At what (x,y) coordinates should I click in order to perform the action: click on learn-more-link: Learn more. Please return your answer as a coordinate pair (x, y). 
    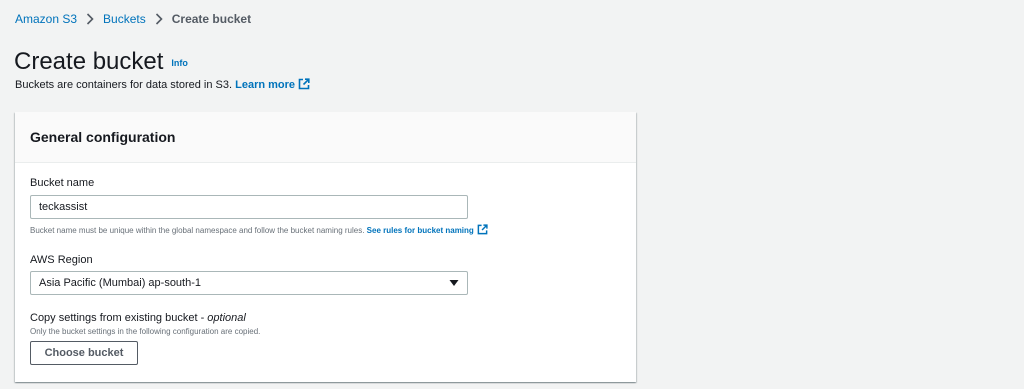
    Looking at the image, I should click on (272, 86).